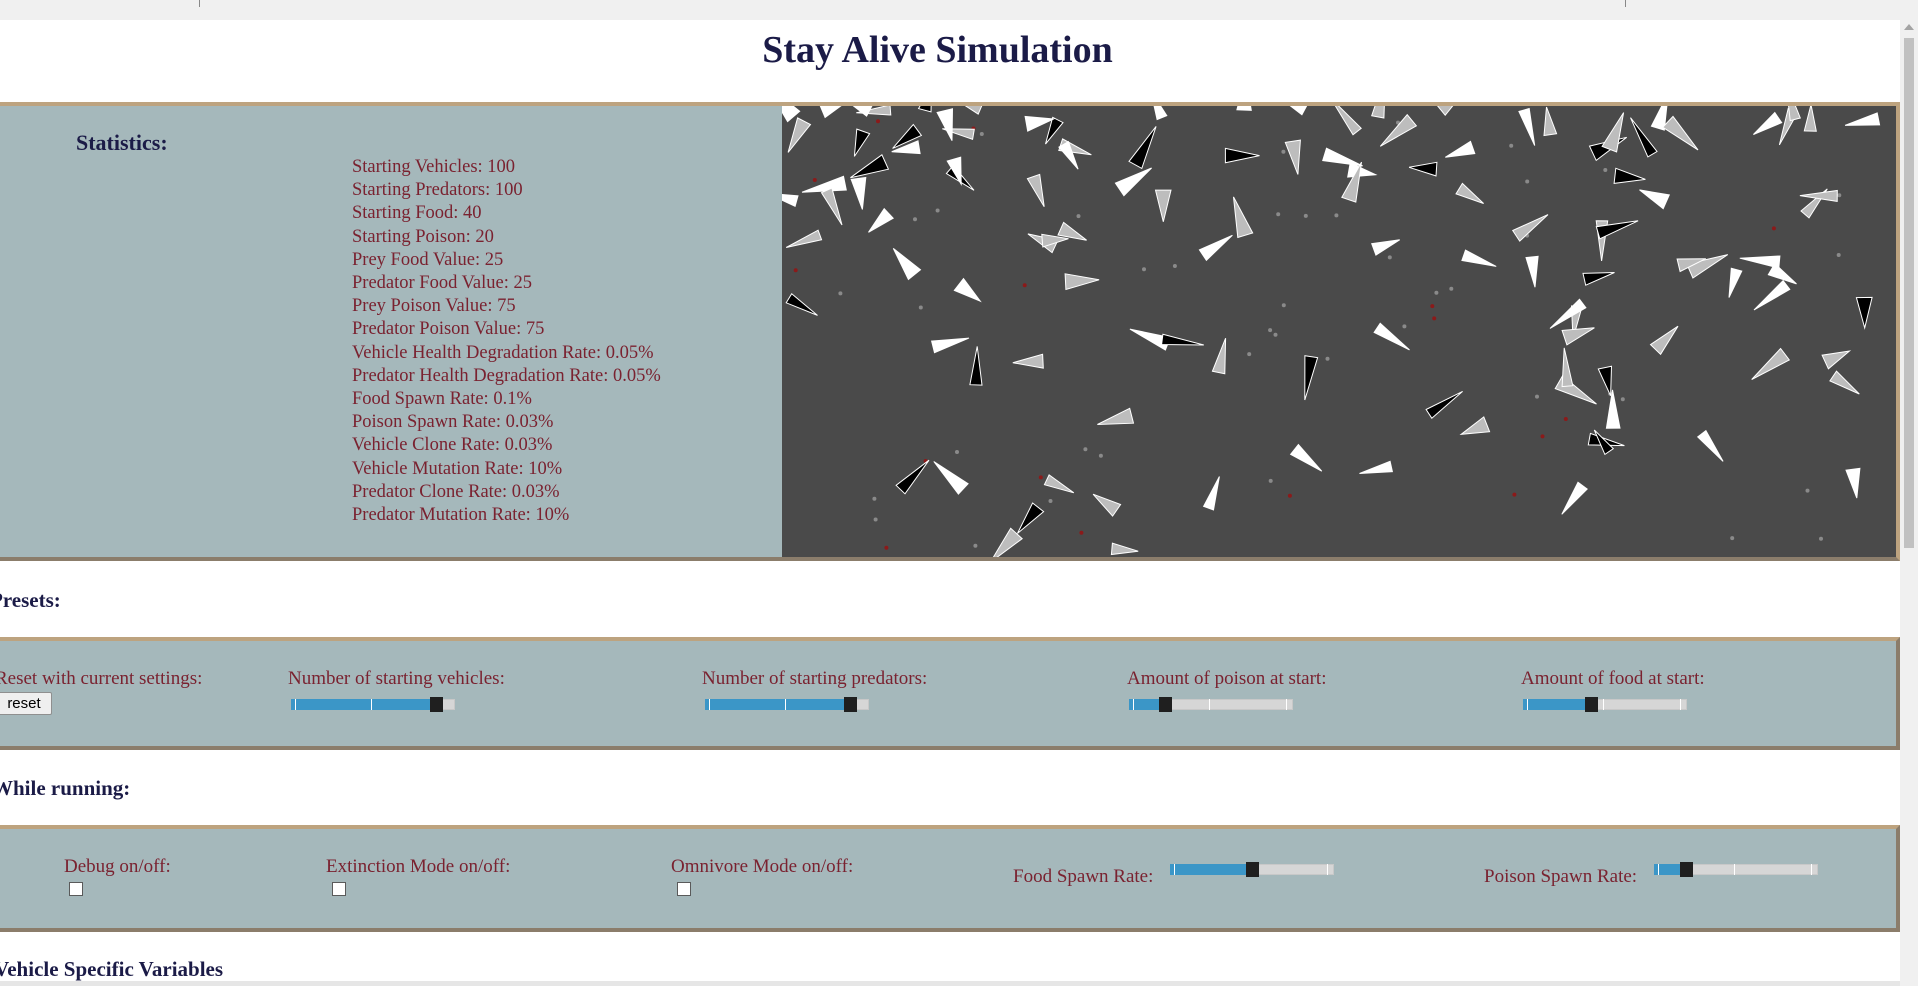  I want to click on stat-vehicle-health-degradation: Vehicle Health Degradation Rate: 0.05%, so click(503, 352).